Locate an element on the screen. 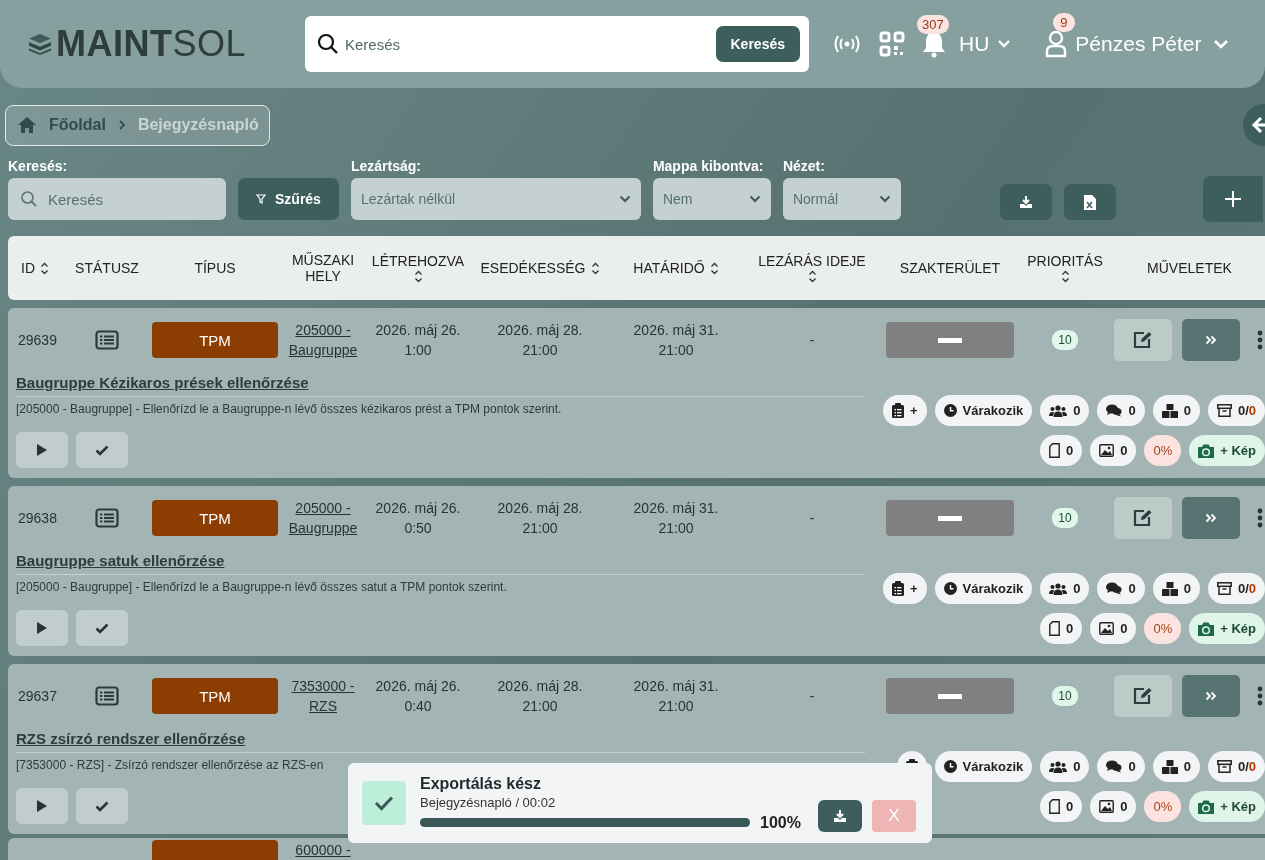 This screenshot has height=860, width=1265. column-header: STÁTUSZ is located at coordinates (107, 268).